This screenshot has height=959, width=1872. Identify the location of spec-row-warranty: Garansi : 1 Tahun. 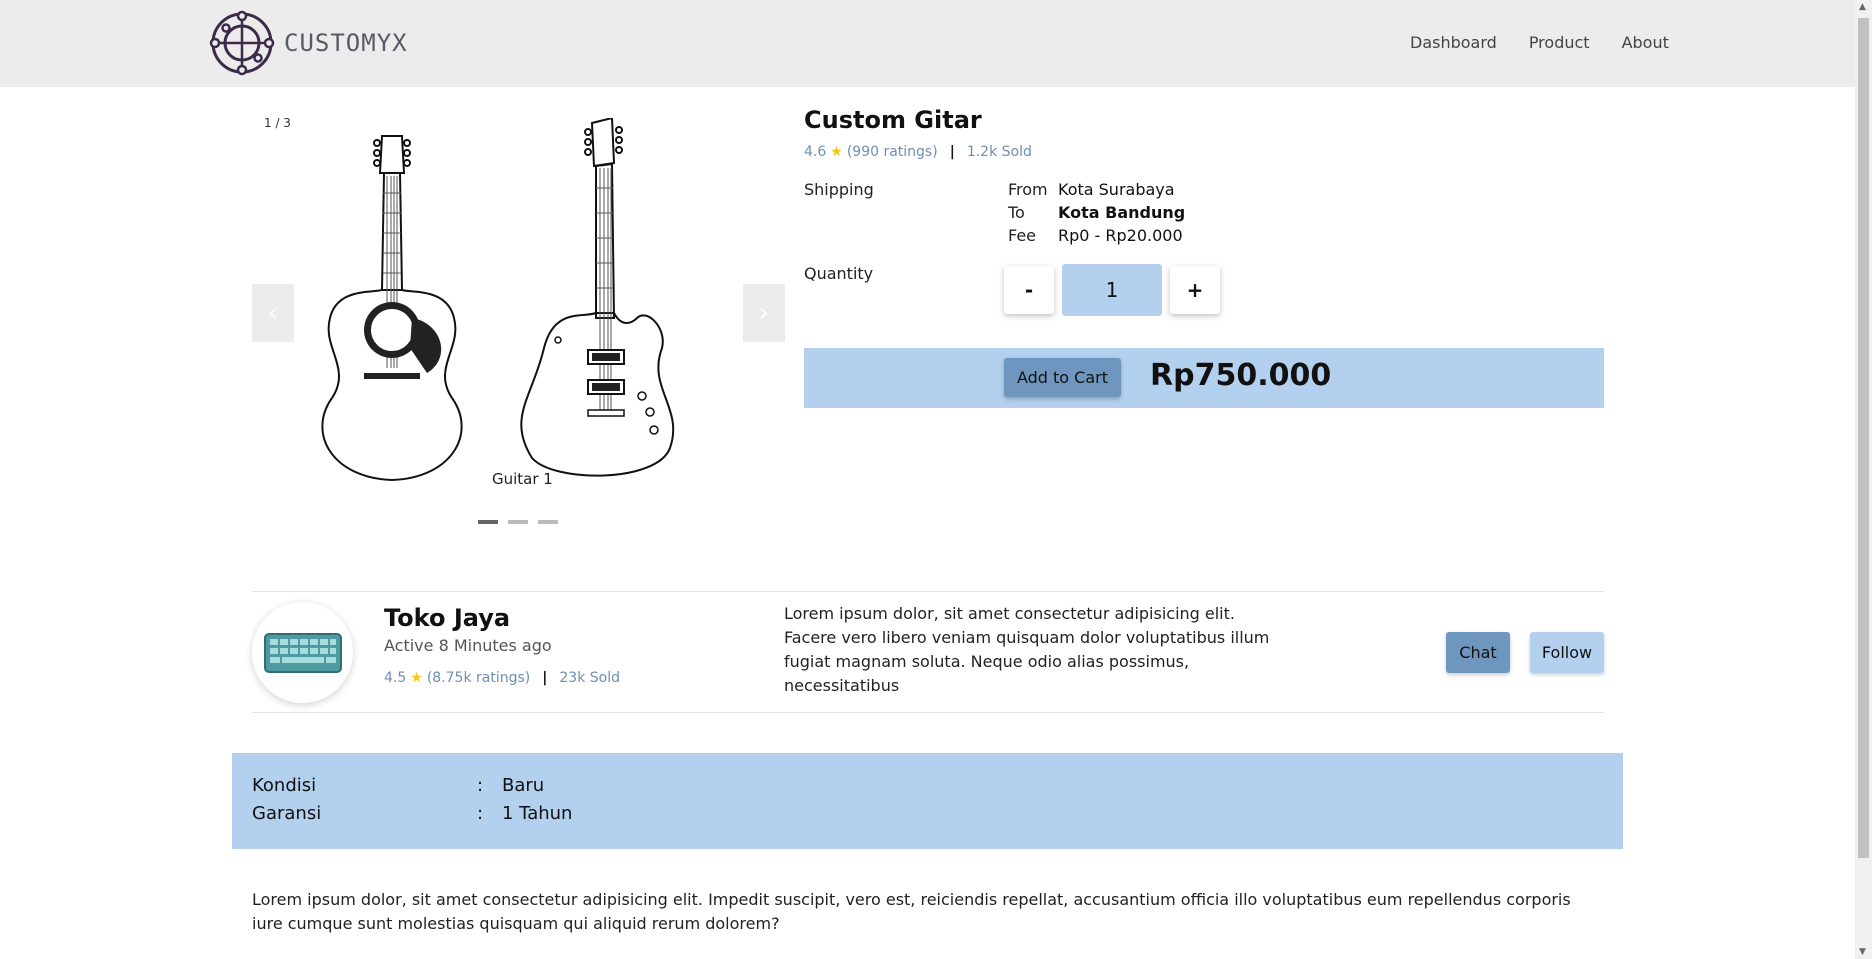
(412, 813).